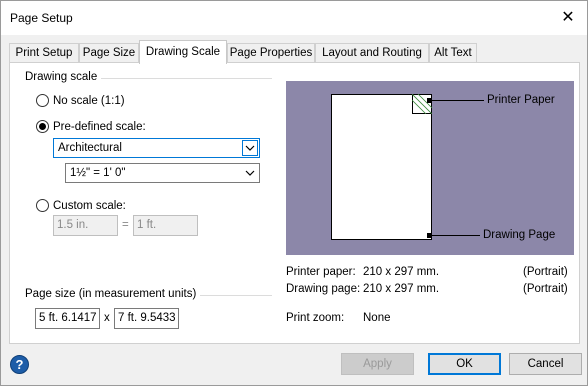  I want to click on custom-scale-page-field: 1.5 in., so click(85, 225).